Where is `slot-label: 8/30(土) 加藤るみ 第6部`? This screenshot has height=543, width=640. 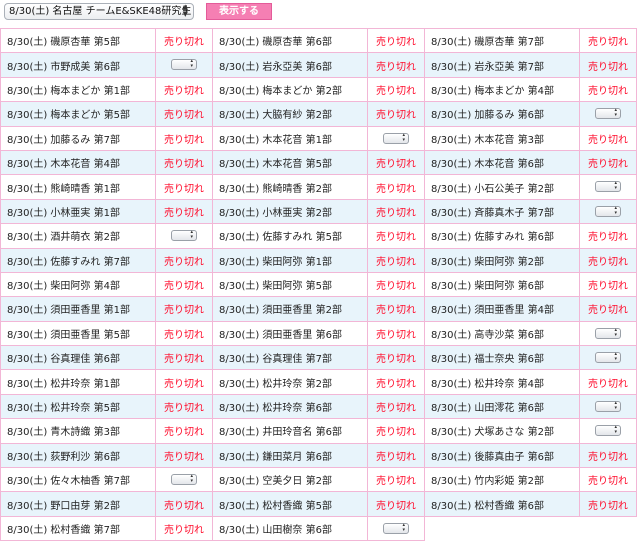
slot-label: 8/30(土) 加藤るみ 第6部 is located at coordinates (502, 114).